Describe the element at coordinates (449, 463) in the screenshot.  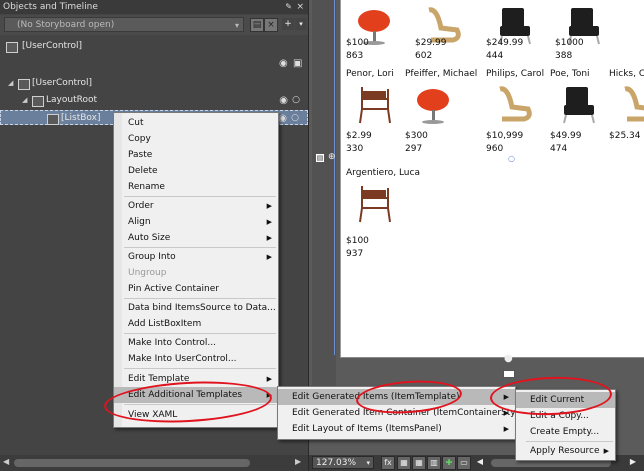
I see `add-icon: ✚` at that location.